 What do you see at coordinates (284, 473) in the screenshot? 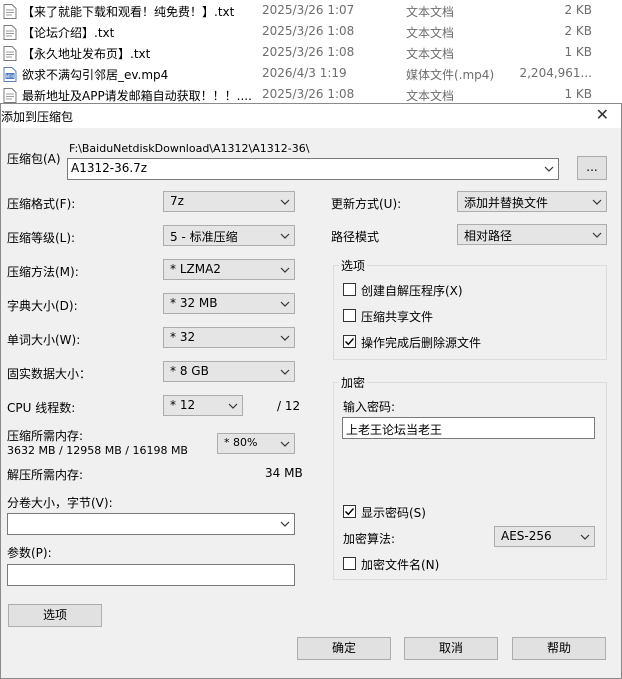
I see `mem-decomp-value: 34 MB` at bounding box center [284, 473].